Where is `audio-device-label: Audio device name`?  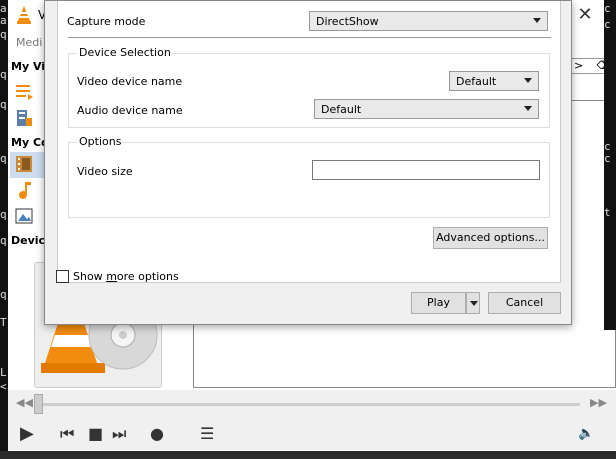
audio-device-label: Audio device name is located at coordinates (130, 110).